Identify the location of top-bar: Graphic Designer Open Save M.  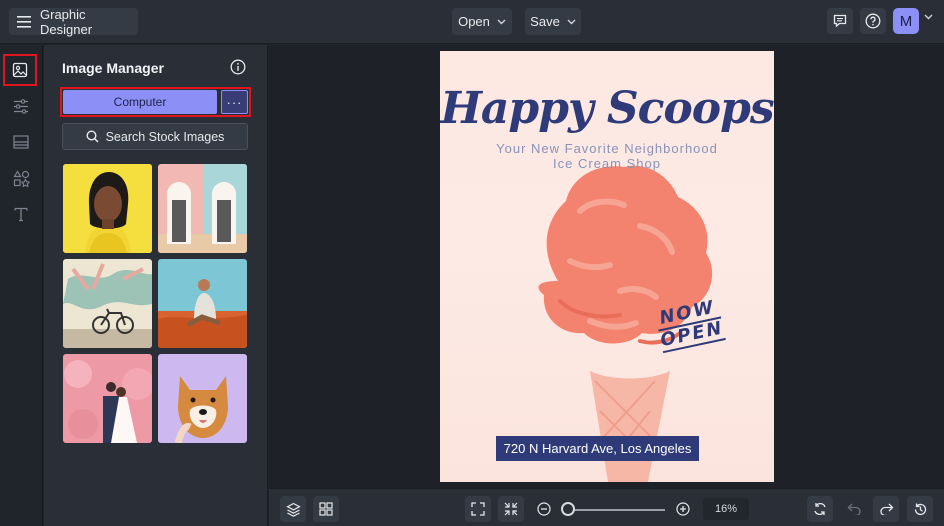
(472, 22).